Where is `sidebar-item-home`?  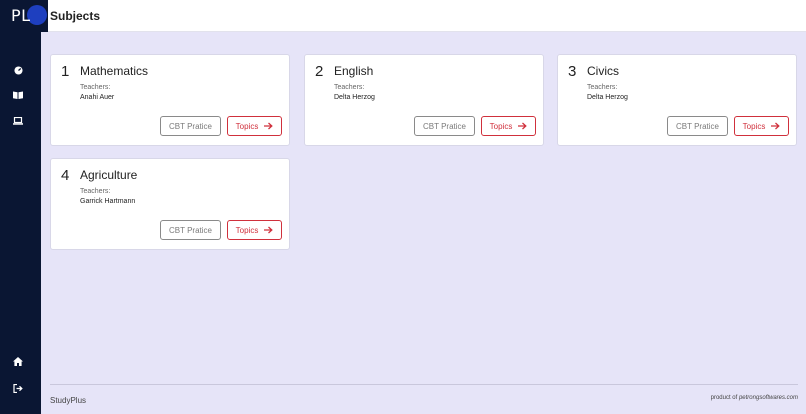 sidebar-item-home is located at coordinates (18, 361).